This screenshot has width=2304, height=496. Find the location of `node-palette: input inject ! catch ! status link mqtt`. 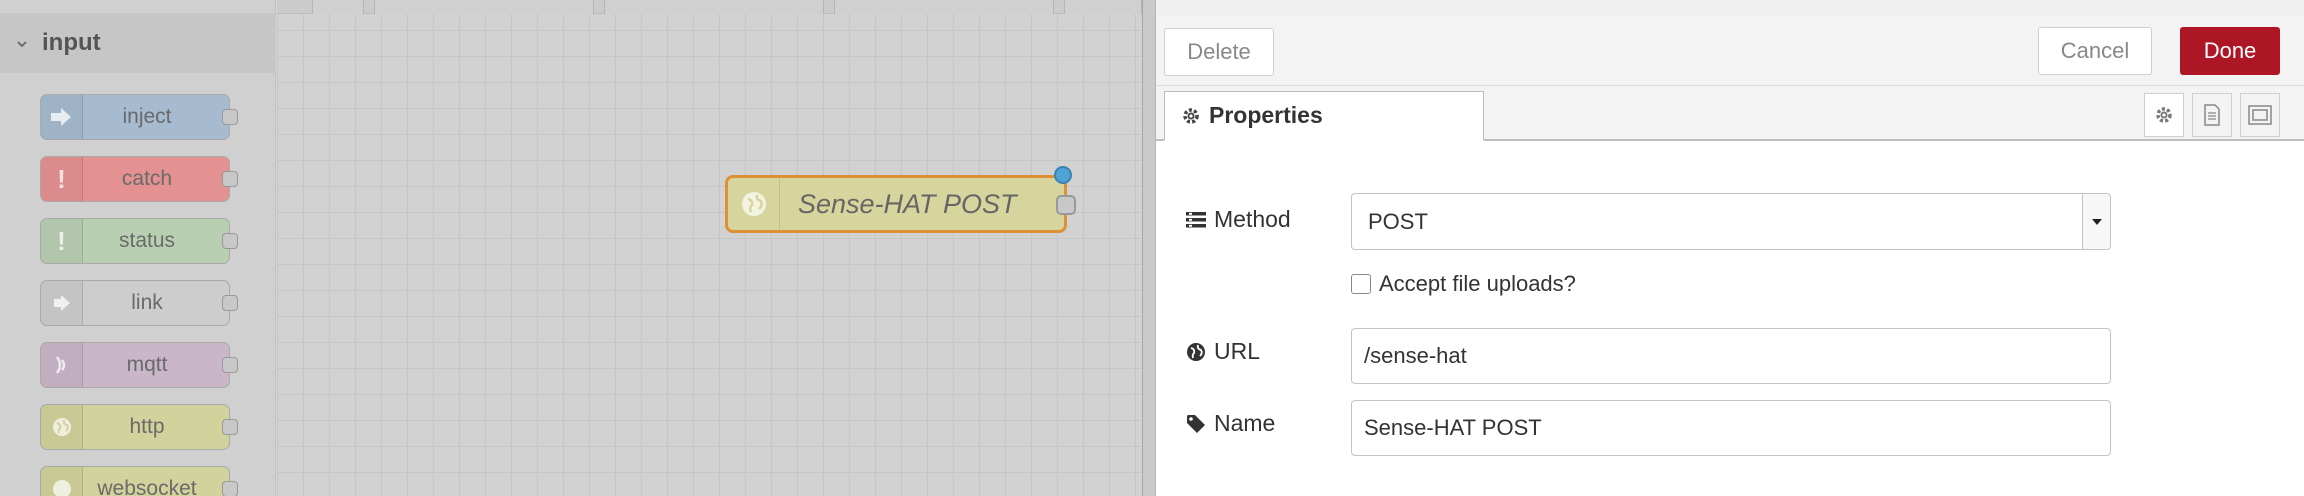

node-palette: input inject ! catch ! status link mqtt is located at coordinates (138, 248).